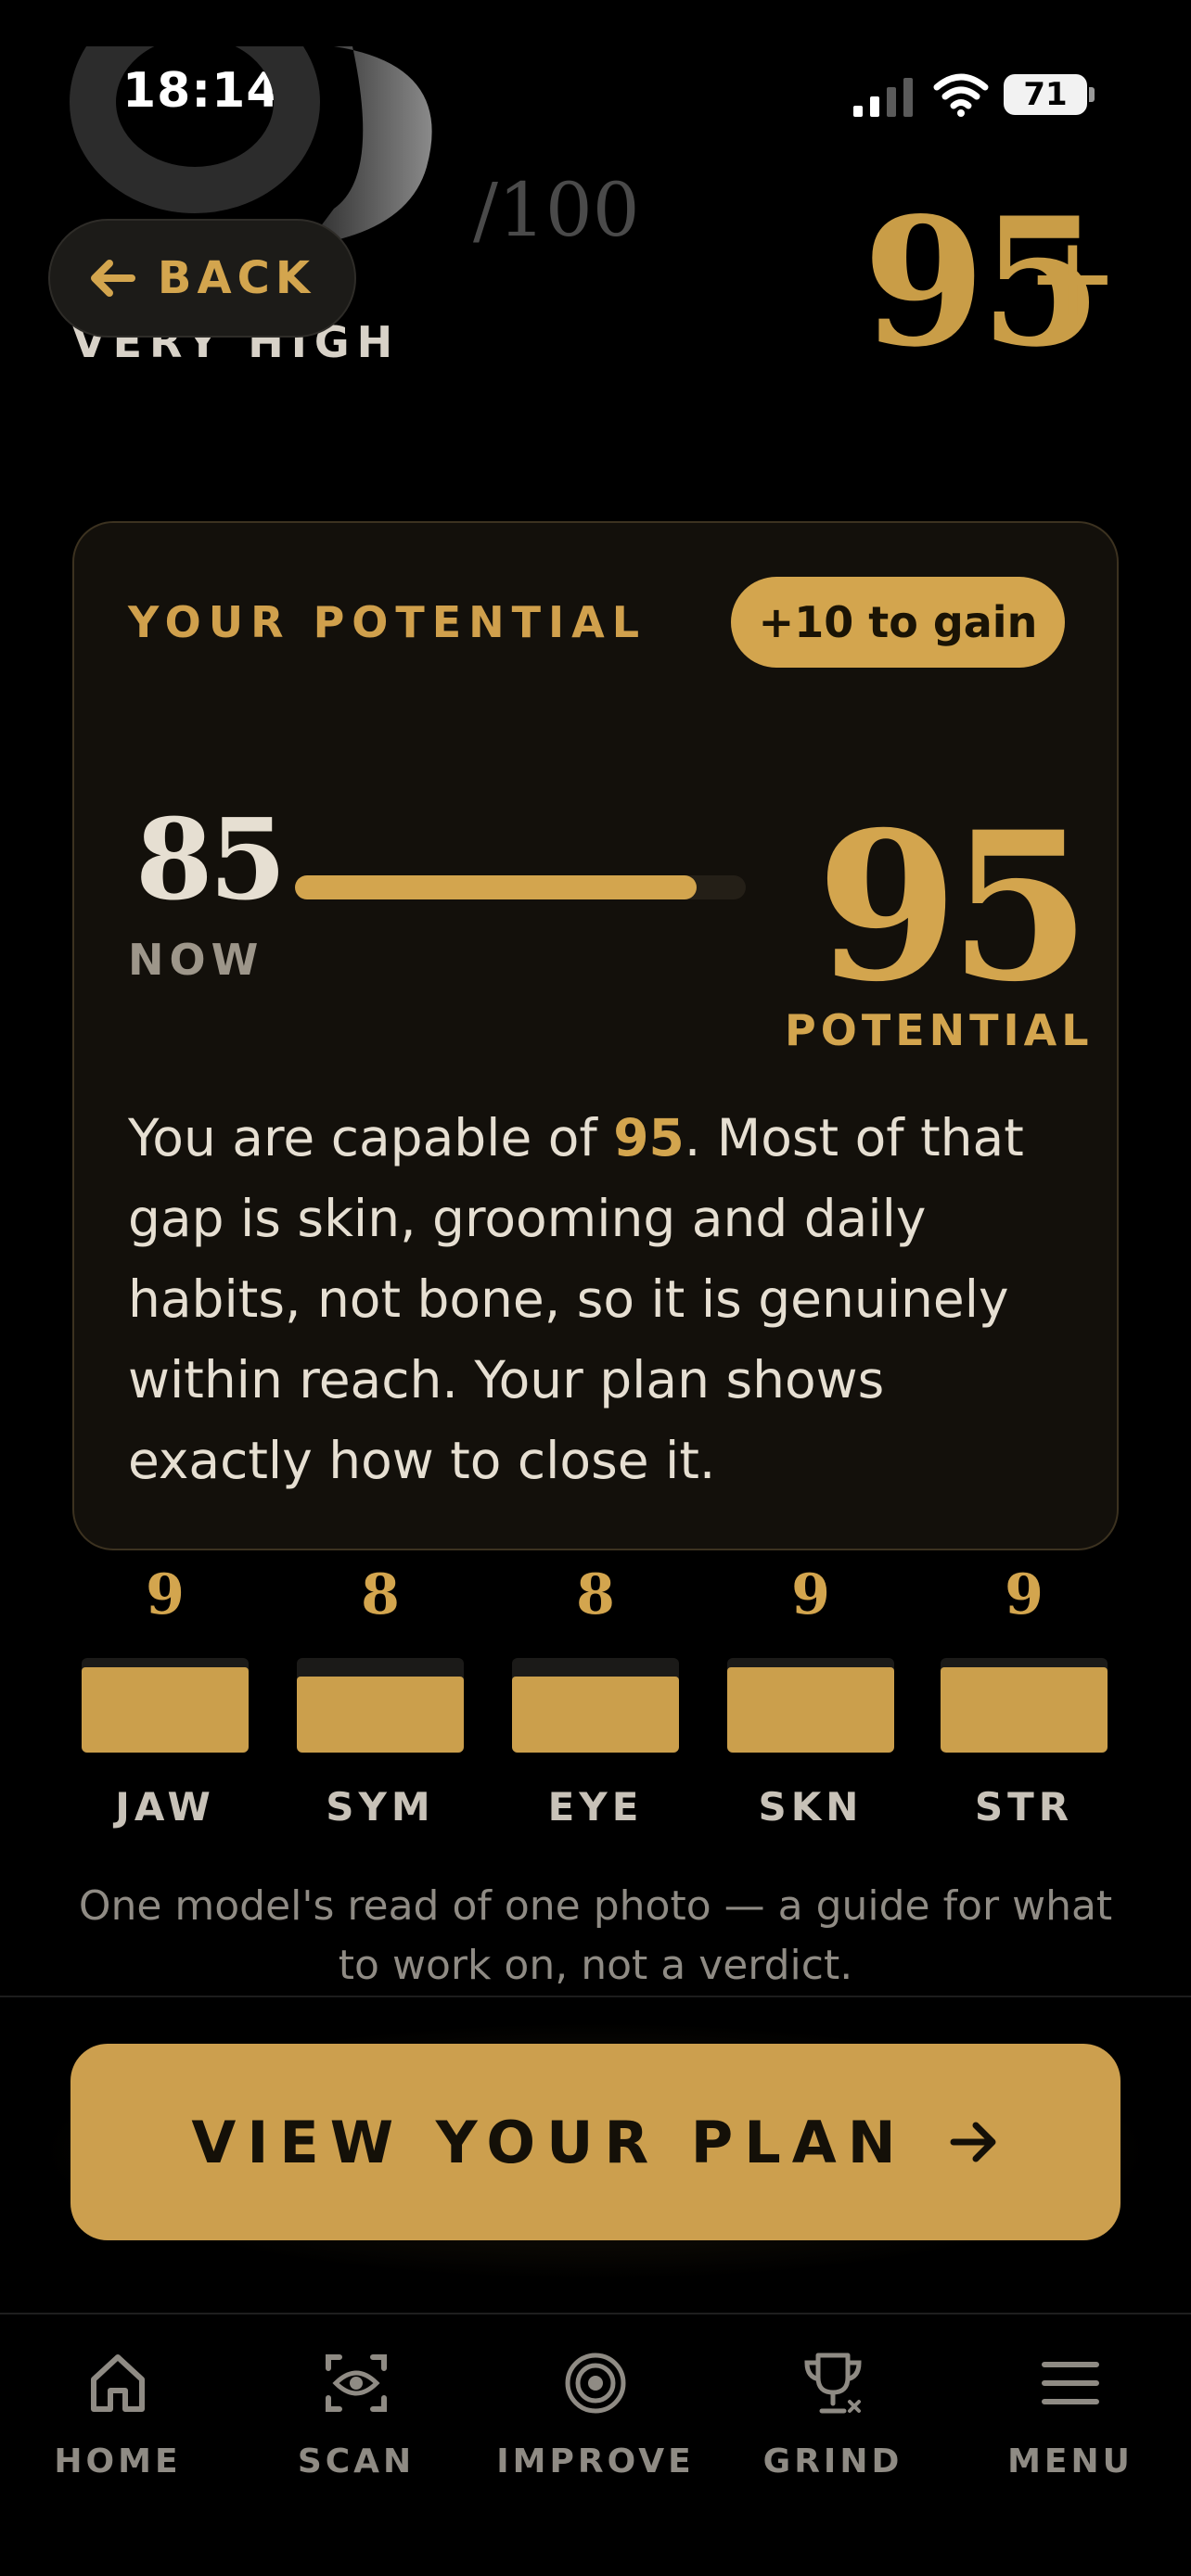 The image size is (1191, 2576). What do you see at coordinates (973, 2142) in the screenshot?
I see `arrow-right-icon` at bounding box center [973, 2142].